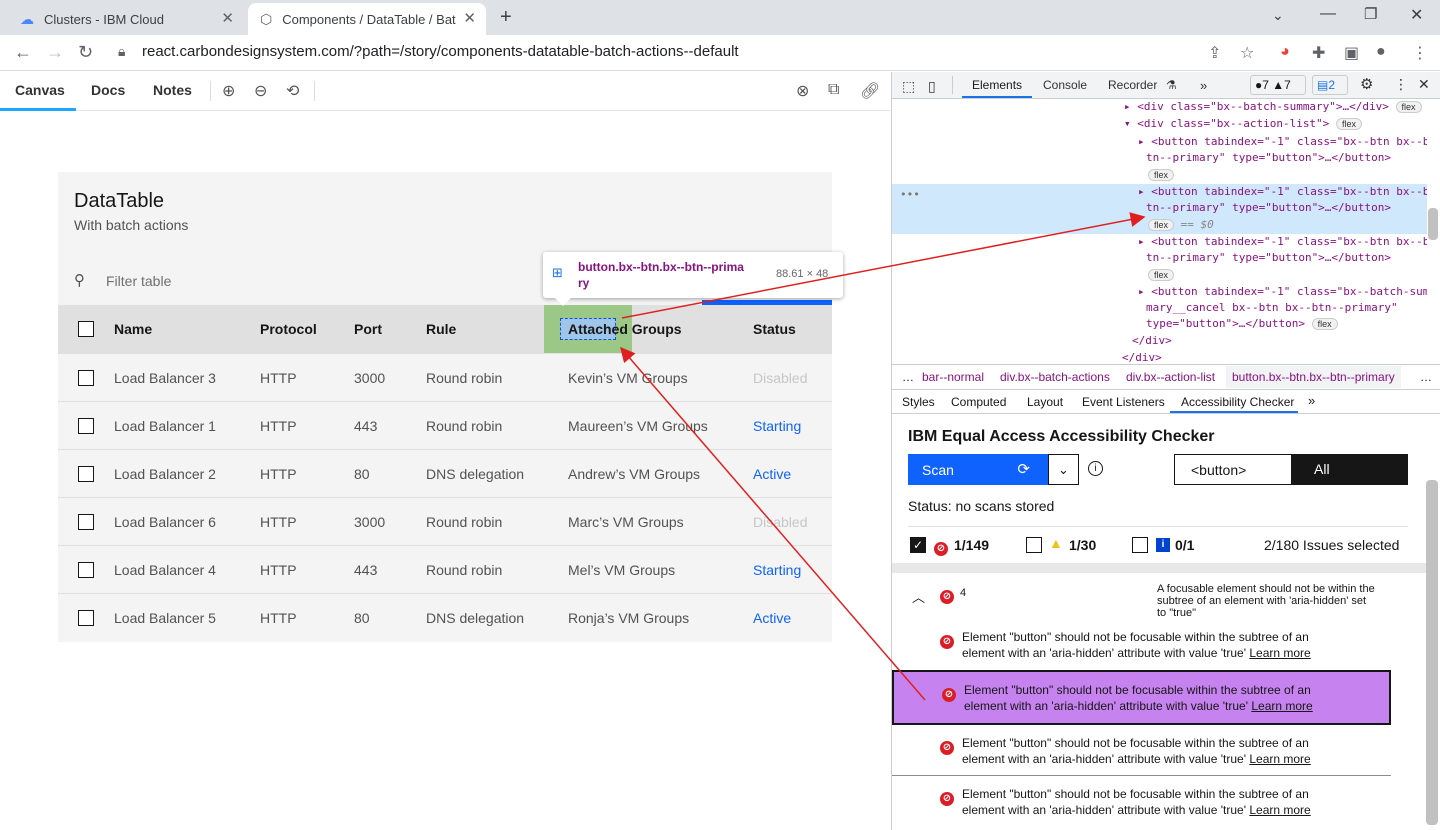  What do you see at coordinates (625, 329) in the screenshot?
I see `header-attached-groups: Attached Groups` at bounding box center [625, 329].